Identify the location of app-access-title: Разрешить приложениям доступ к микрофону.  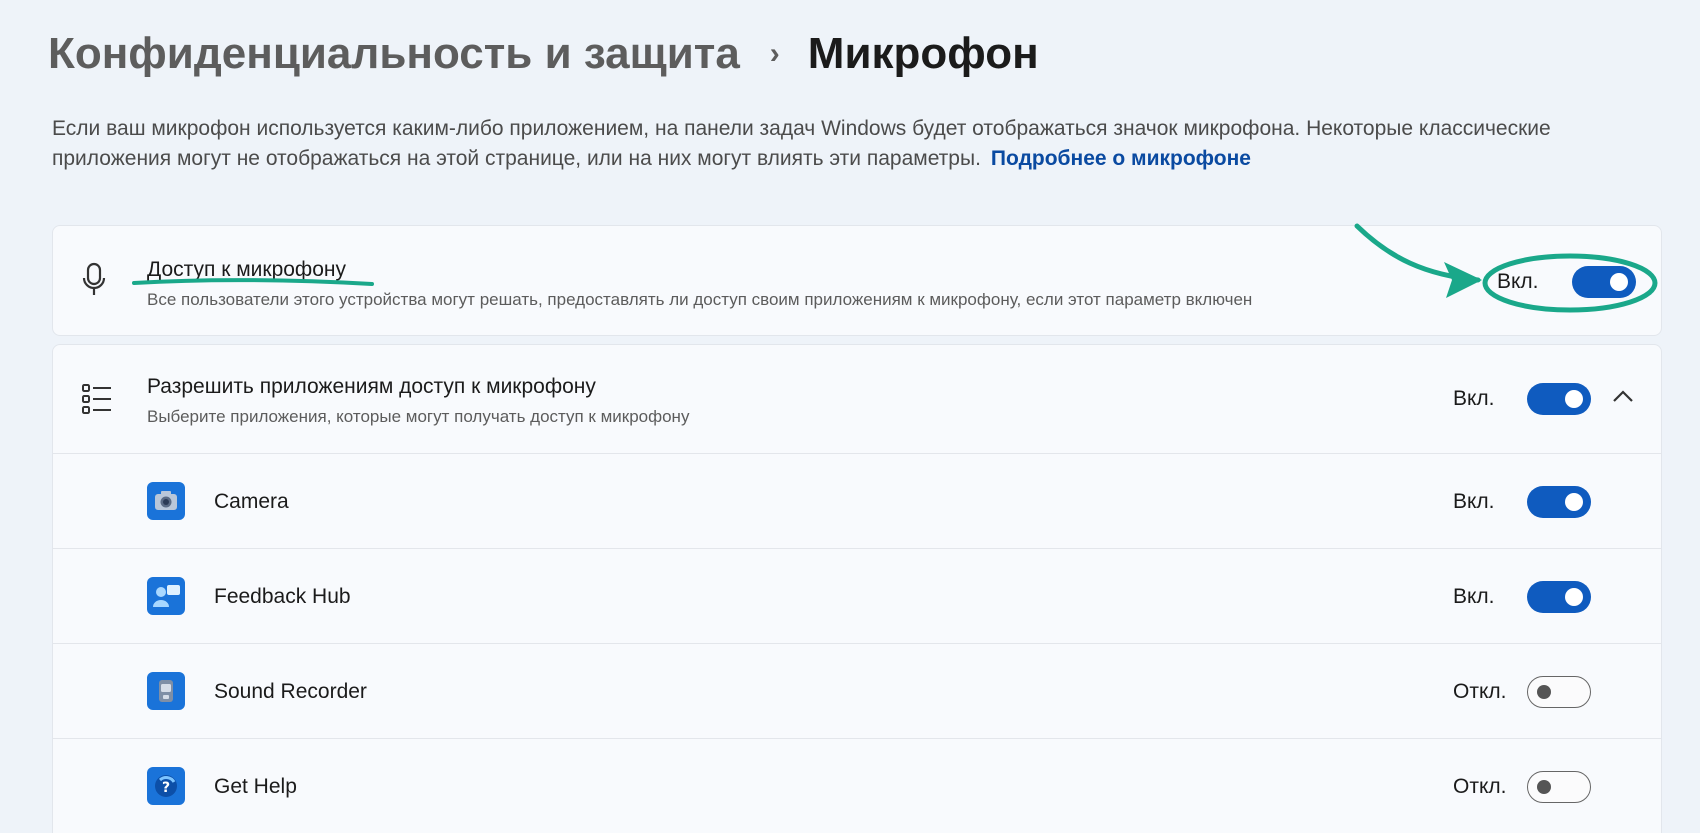
(371, 386).